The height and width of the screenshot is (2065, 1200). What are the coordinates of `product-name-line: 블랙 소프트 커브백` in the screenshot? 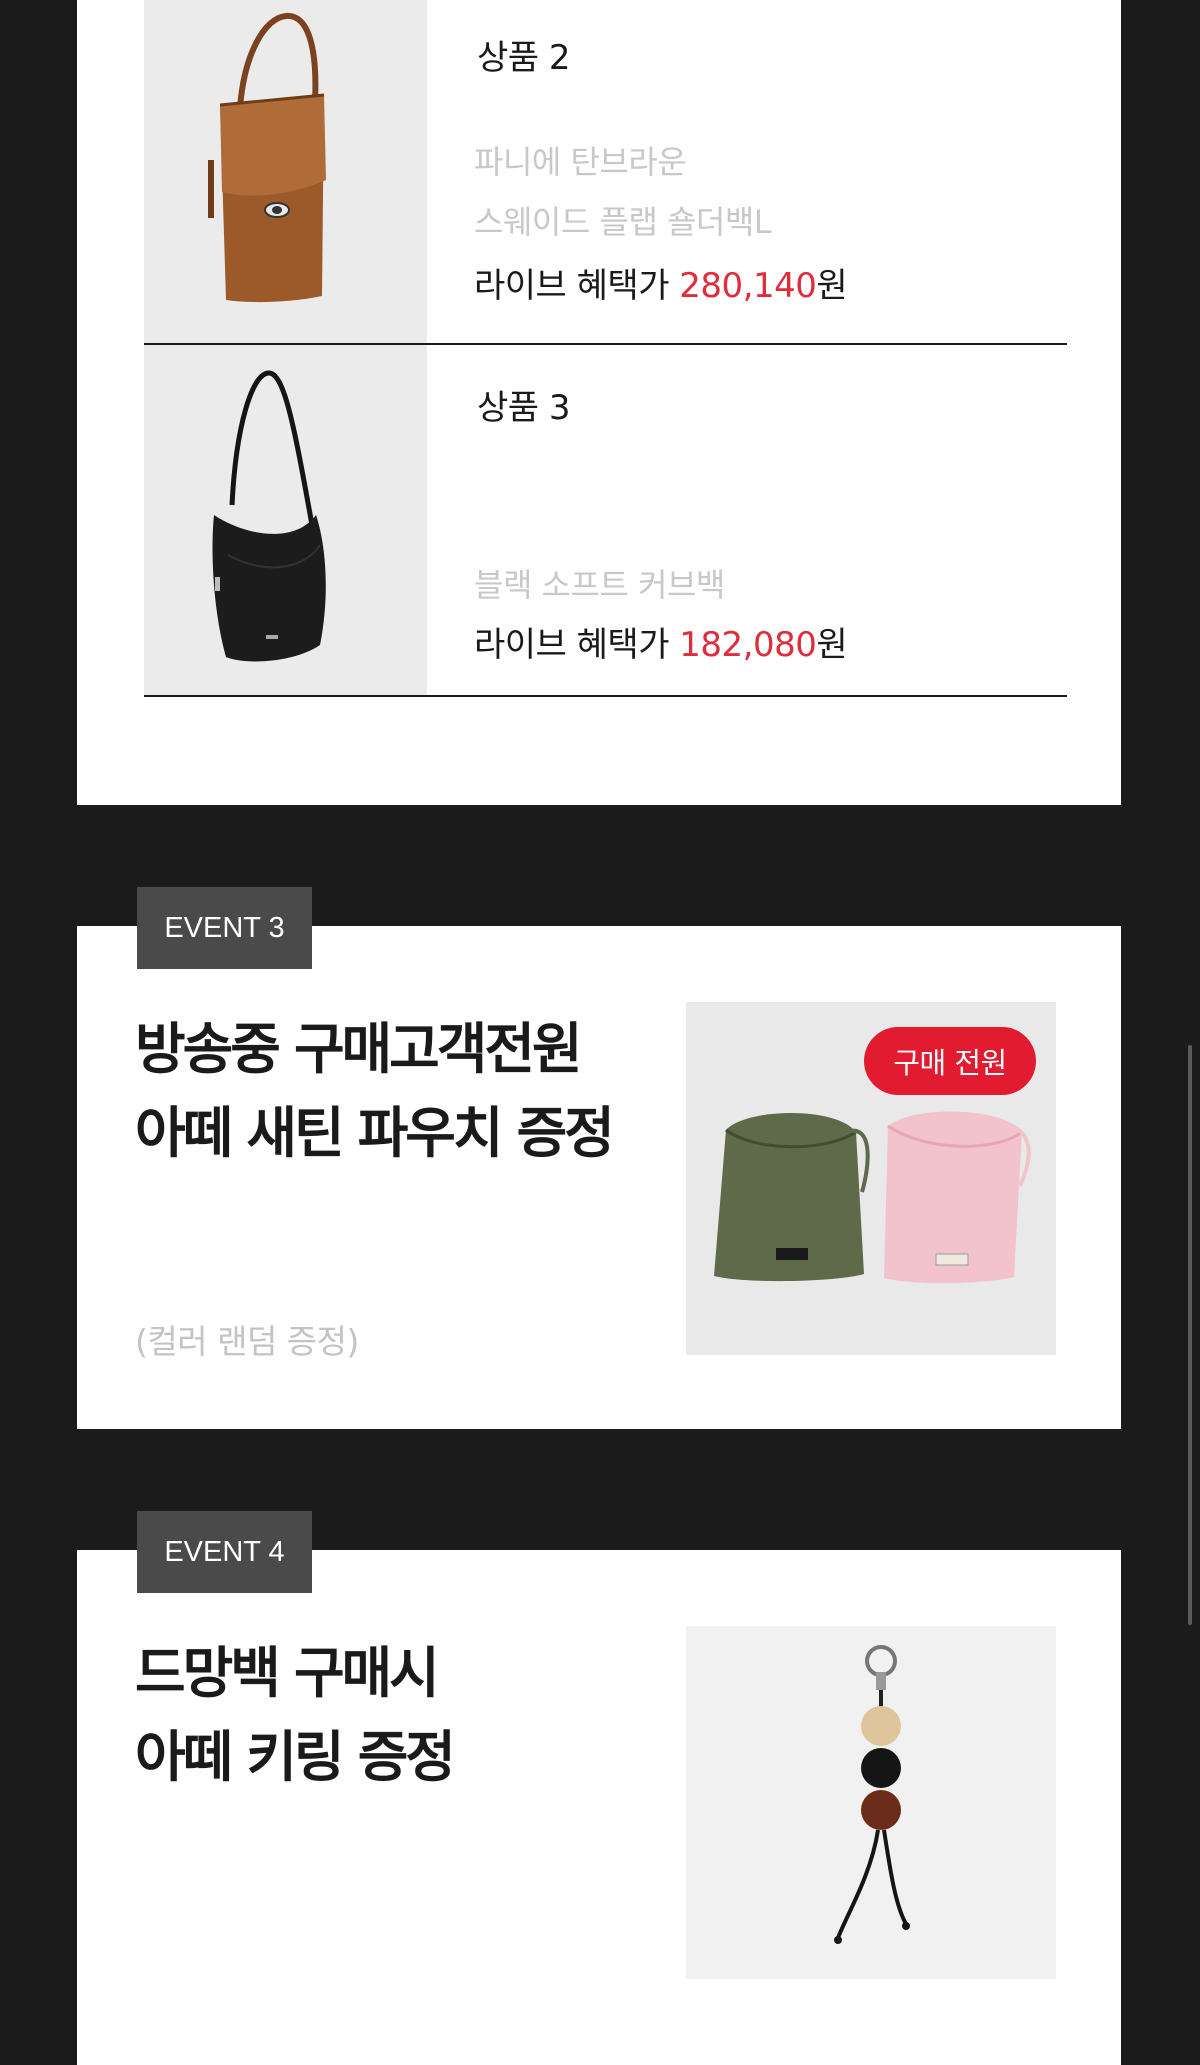 It's located at (599, 585).